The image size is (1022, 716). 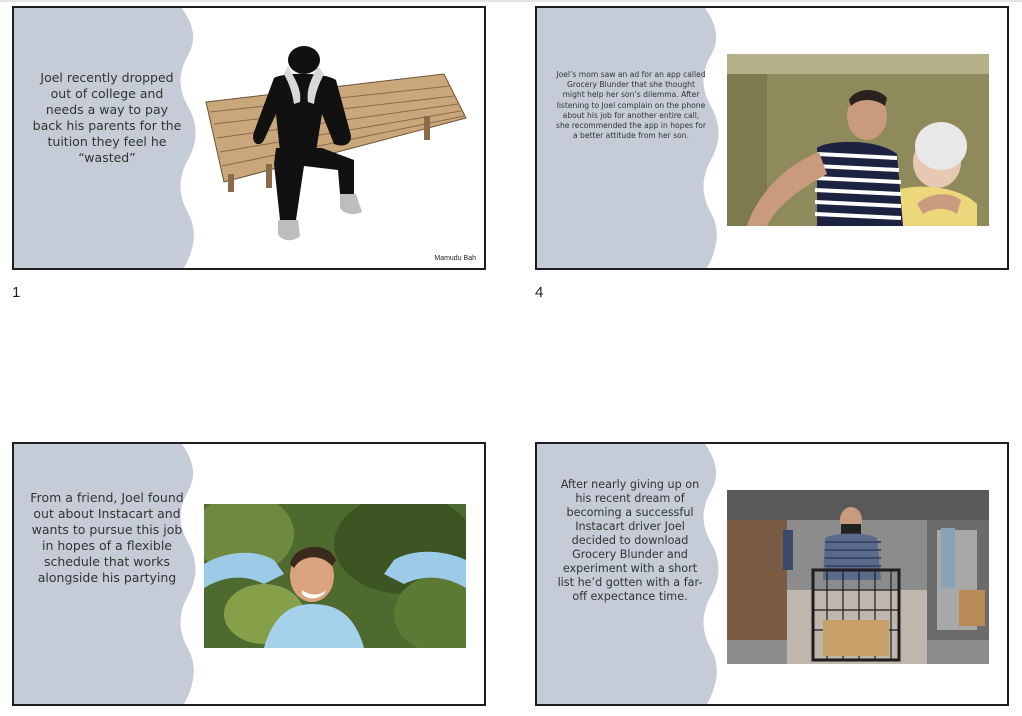 I want to click on joel-and-mom-photo, so click(x=858, y=140).